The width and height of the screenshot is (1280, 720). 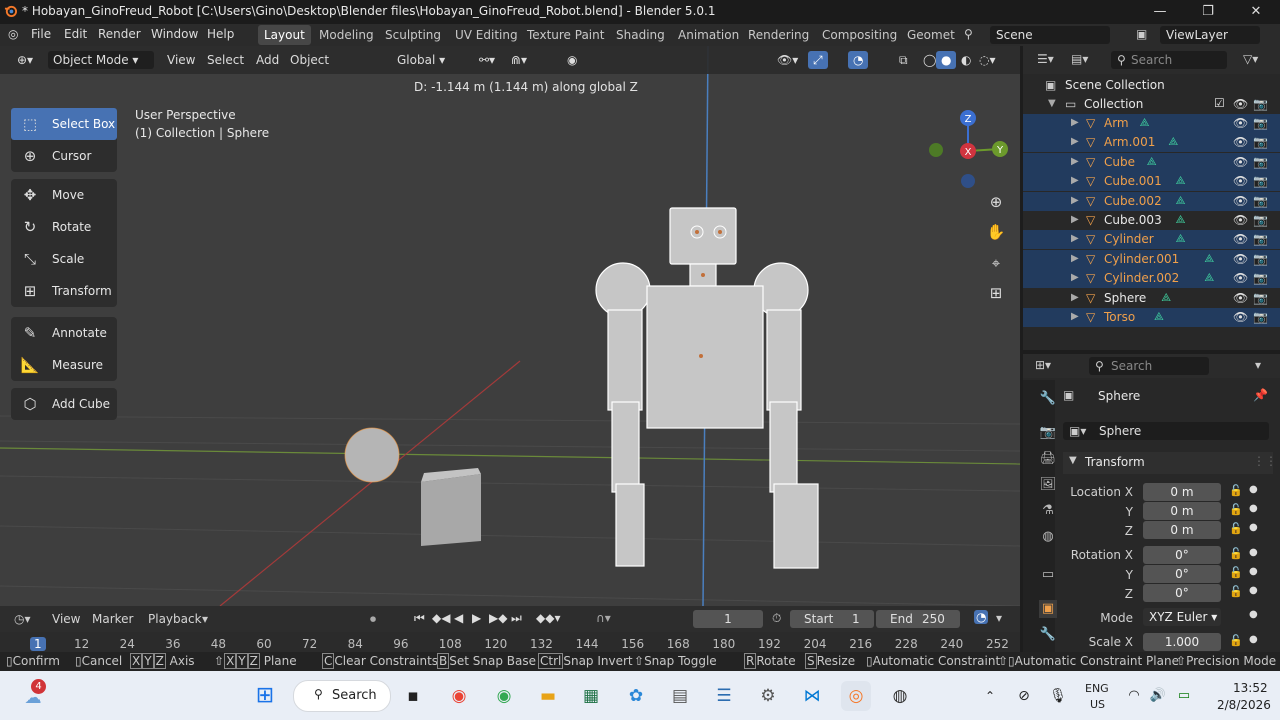 I want to click on outliner-row: ▶ ▽ Cube.002 👁 📷 ⟁, so click(x=1151, y=201).